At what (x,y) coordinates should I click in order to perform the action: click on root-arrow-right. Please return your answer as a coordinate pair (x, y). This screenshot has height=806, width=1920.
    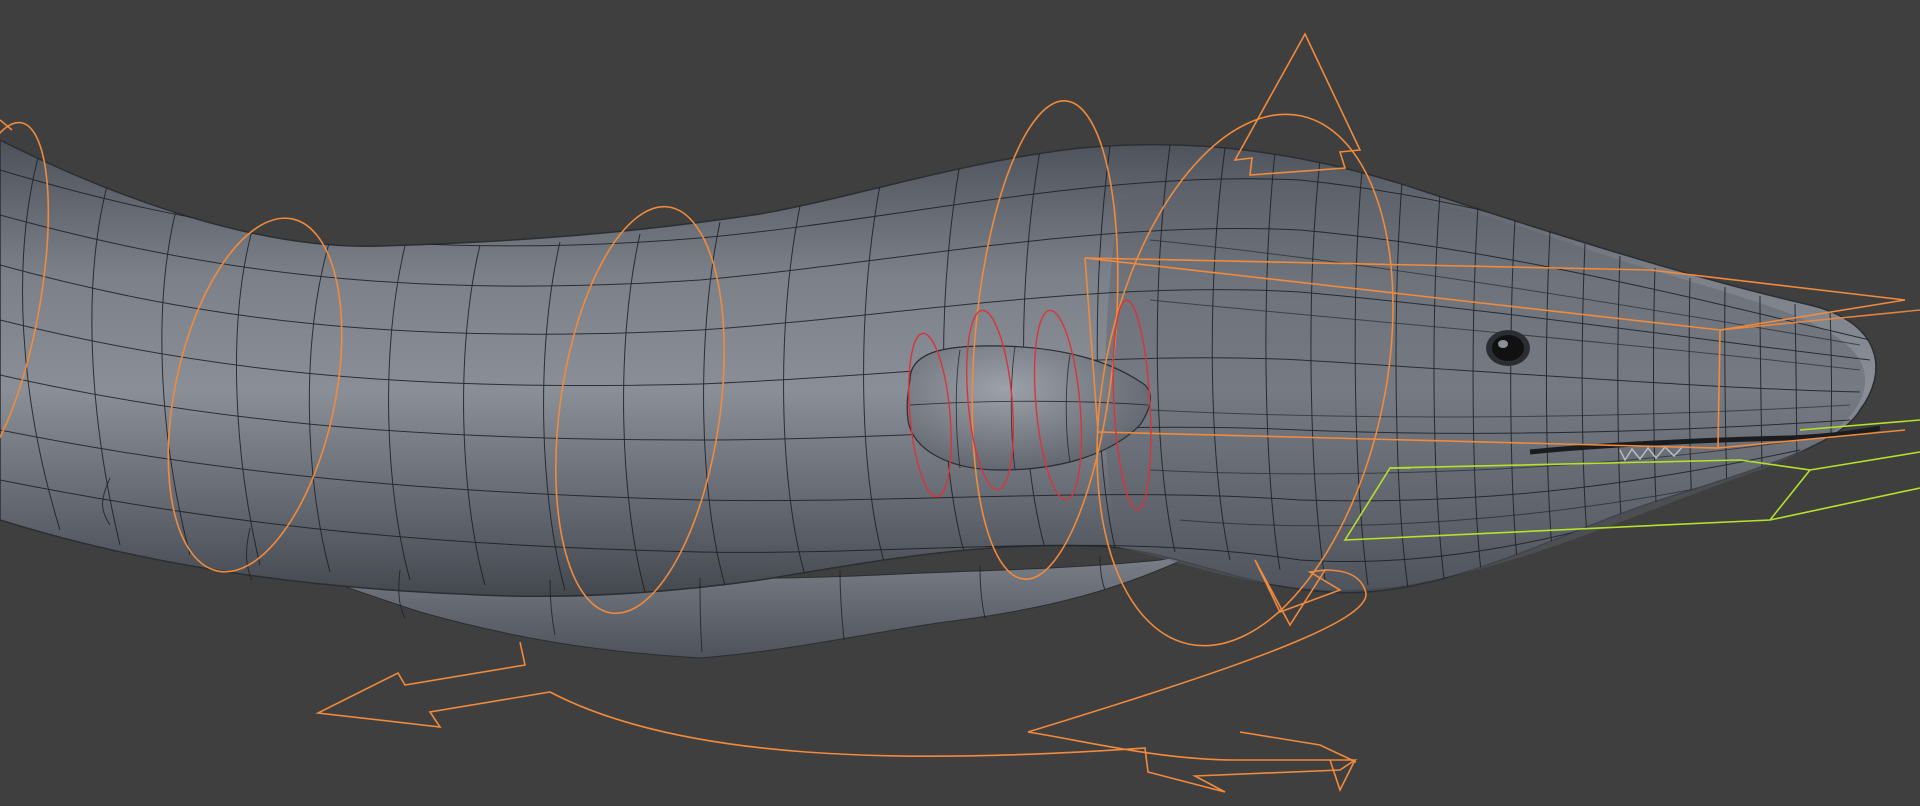
    Looking at the image, I should click on (1298, 762).